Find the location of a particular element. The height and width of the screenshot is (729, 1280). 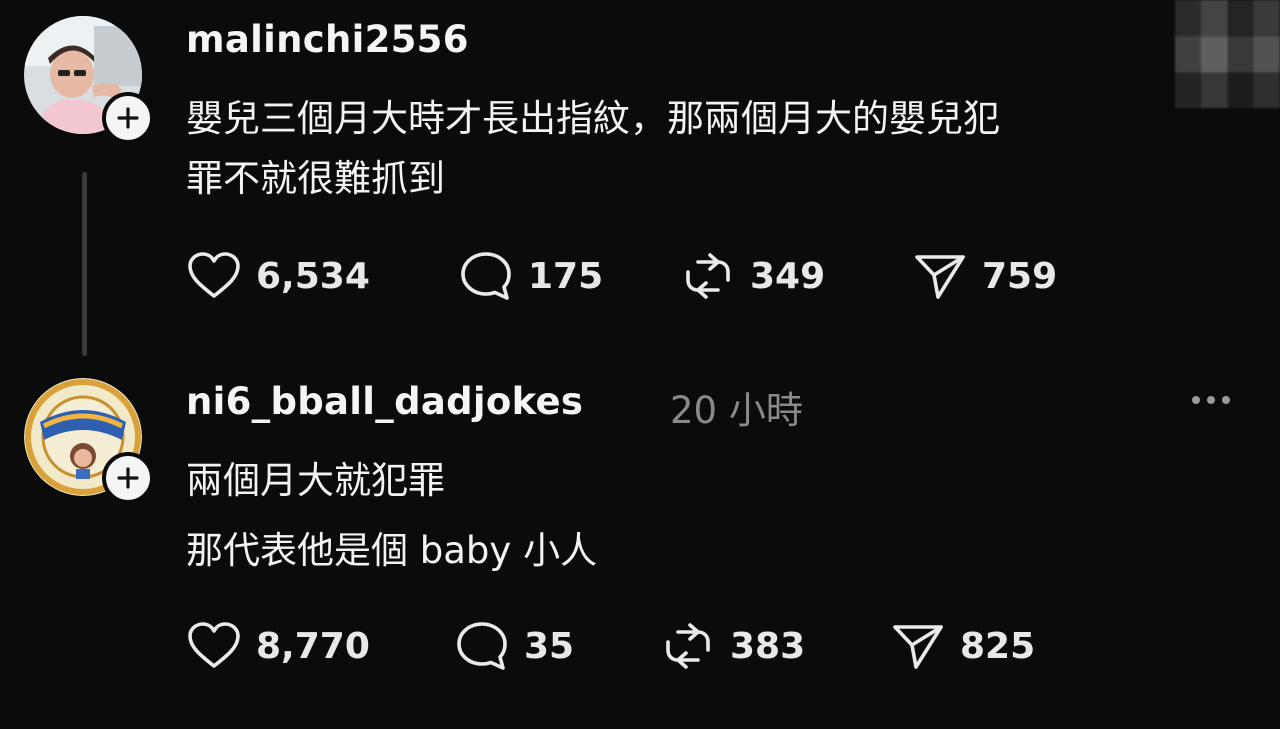

like-button: 8,770 is located at coordinates (320, 646).